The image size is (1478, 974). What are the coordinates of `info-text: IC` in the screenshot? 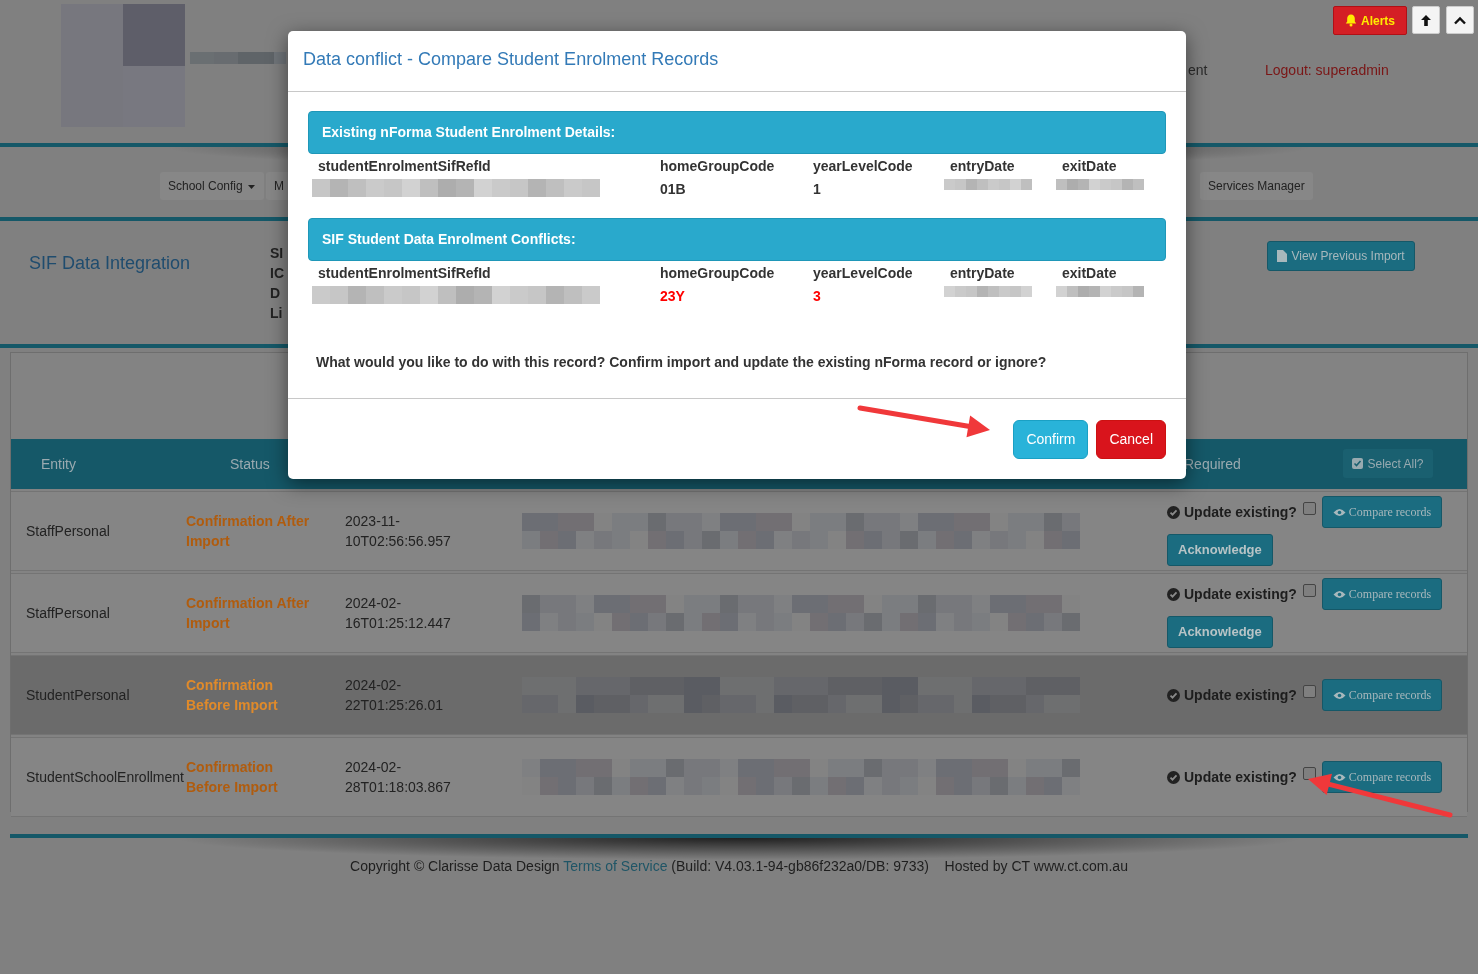 It's located at (277, 273).